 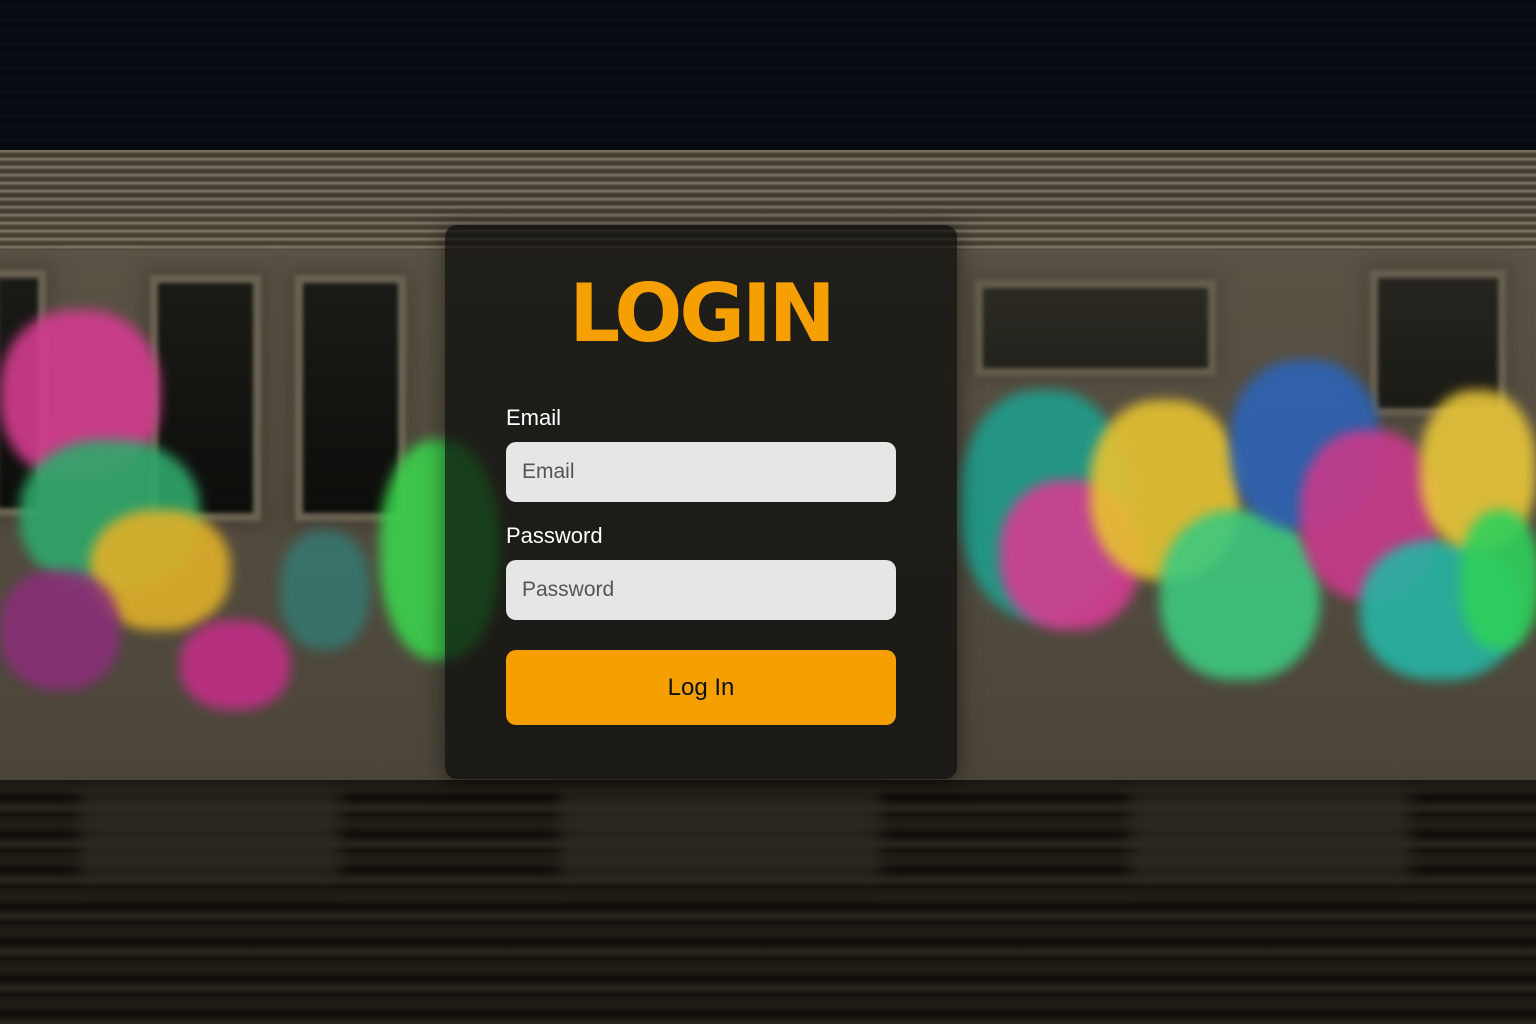 What do you see at coordinates (701, 472) in the screenshot?
I see `email-input` at bounding box center [701, 472].